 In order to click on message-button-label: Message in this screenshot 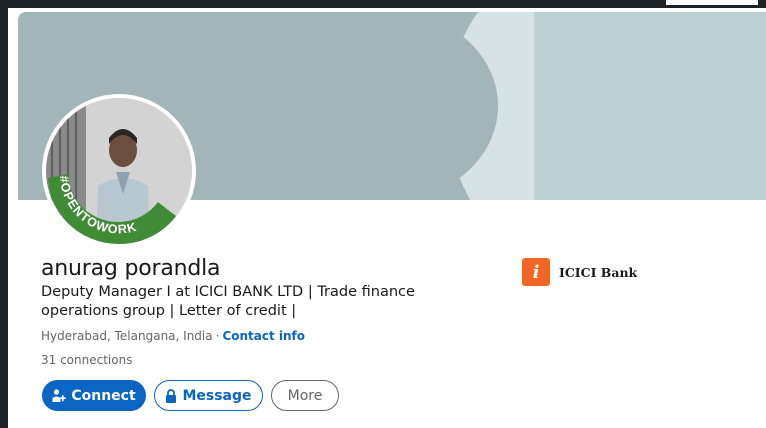, I will do `click(217, 395)`.